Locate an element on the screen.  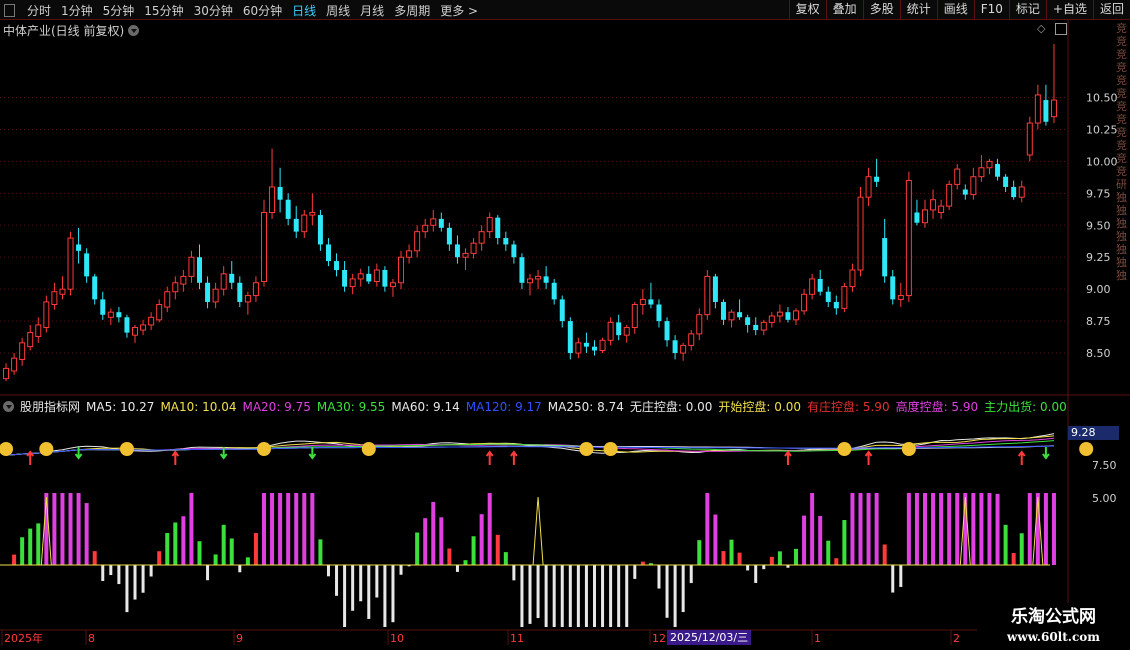
chevron-down-icon is located at coordinates (134, 30).